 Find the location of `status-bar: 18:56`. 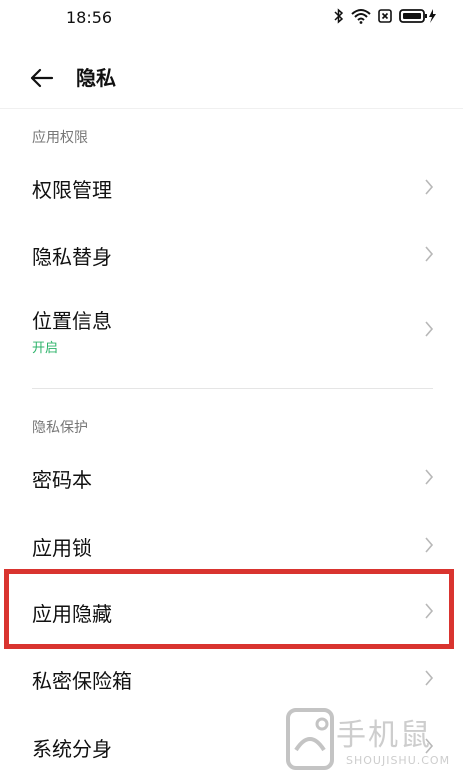

status-bar: 18:56 is located at coordinates (231, 18).